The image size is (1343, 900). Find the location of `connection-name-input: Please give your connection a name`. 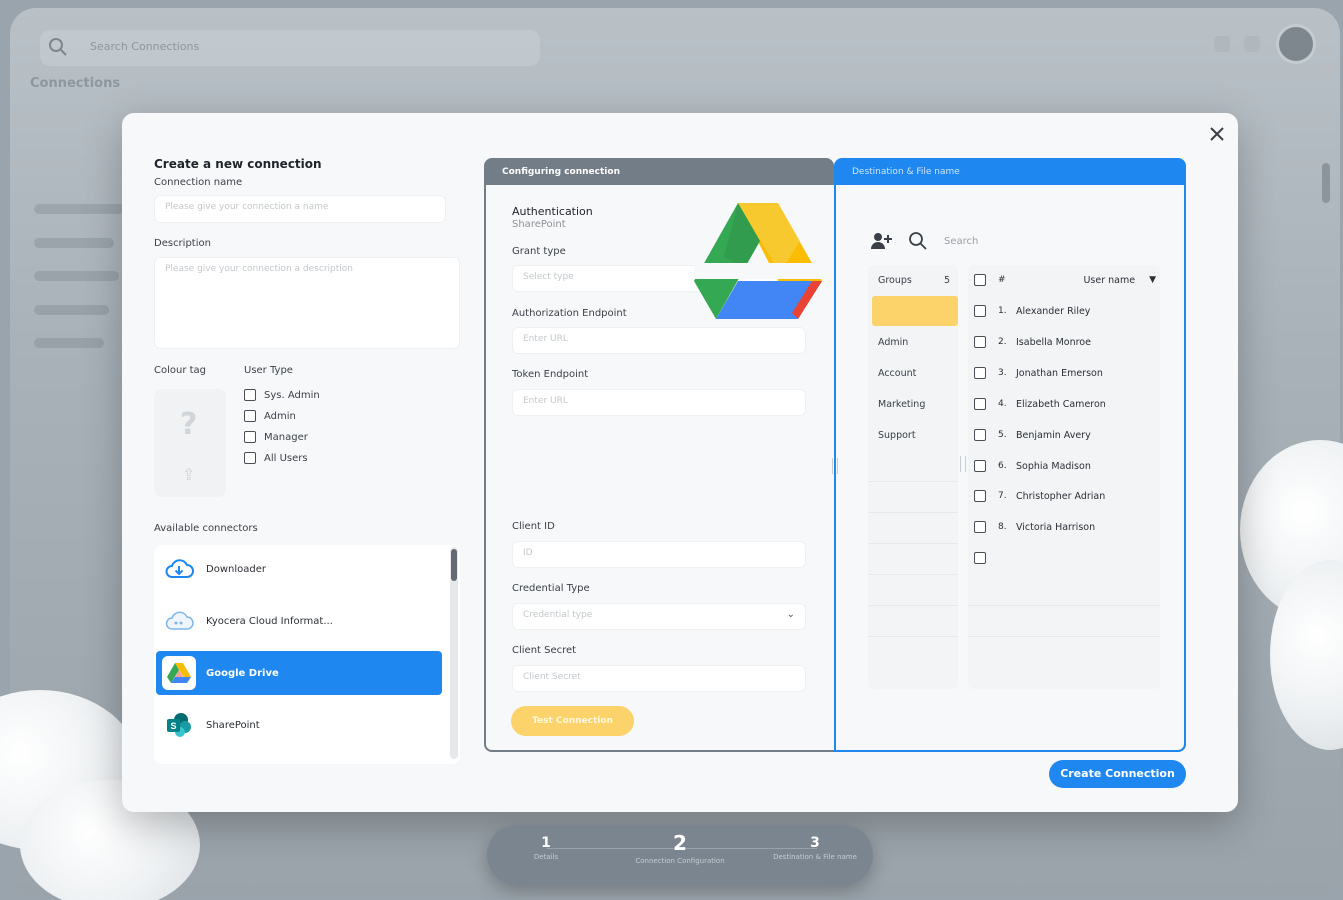

connection-name-input: Please give your connection a name is located at coordinates (300, 209).